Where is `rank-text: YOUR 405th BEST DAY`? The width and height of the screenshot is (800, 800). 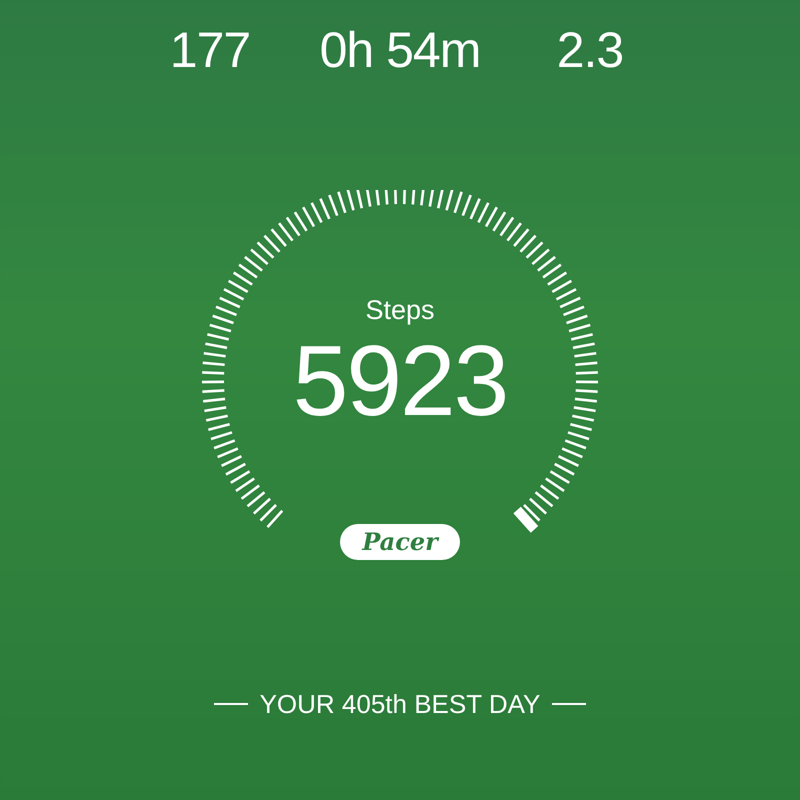 rank-text: YOUR 405th BEST DAY is located at coordinates (400, 704).